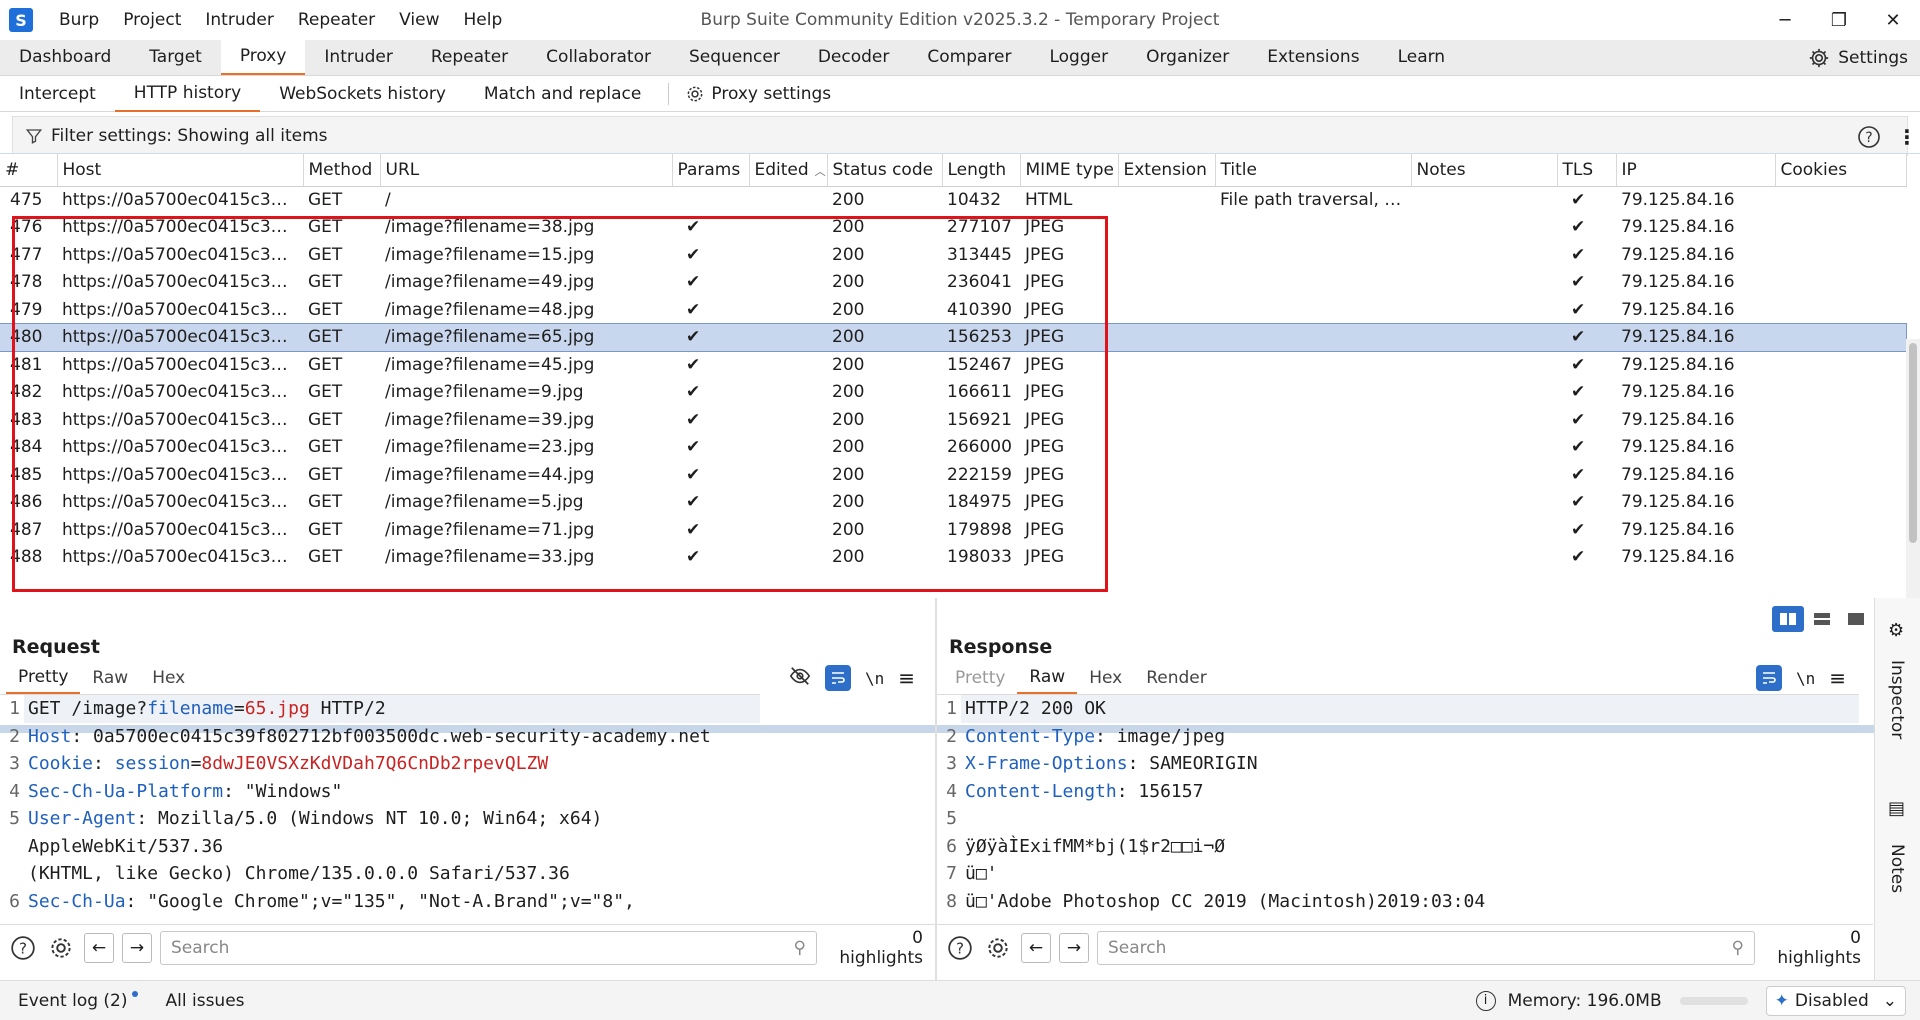  What do you see at coordinates (1893, 20) in the screenshot?
I see `close-icon: ✕` at bounding box center [1893, 20].